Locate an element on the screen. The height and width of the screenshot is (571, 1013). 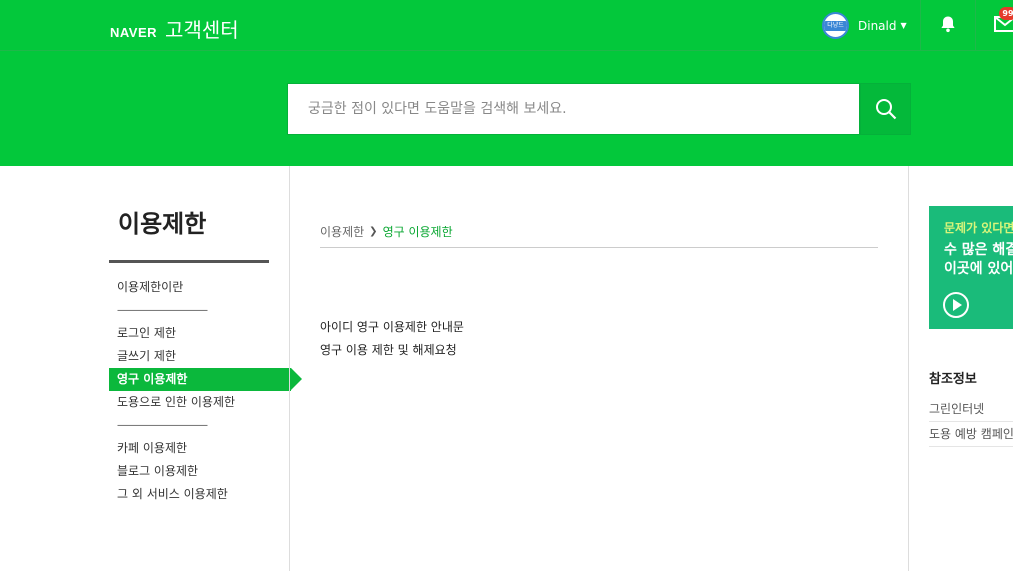
banner-text-line: 수 많은 해결 is located at coordinates (978, 250).